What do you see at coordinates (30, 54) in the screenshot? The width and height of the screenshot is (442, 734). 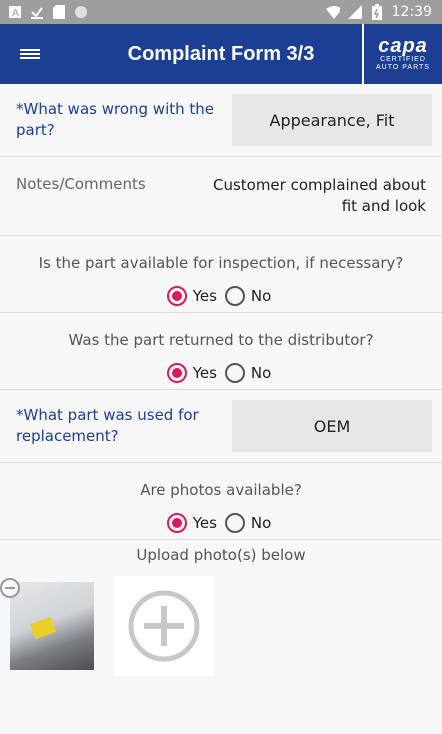 I see `hamburger-icon` at bounding box center [30, 54].